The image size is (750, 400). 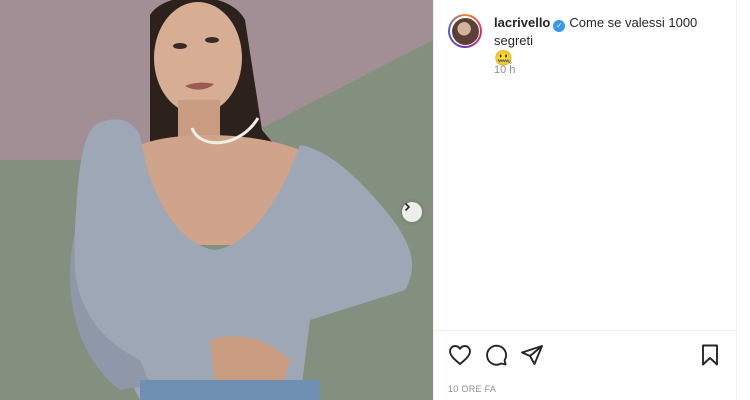 I want to click on verified-badge-icon: ✓, so click(x=559, y=26).